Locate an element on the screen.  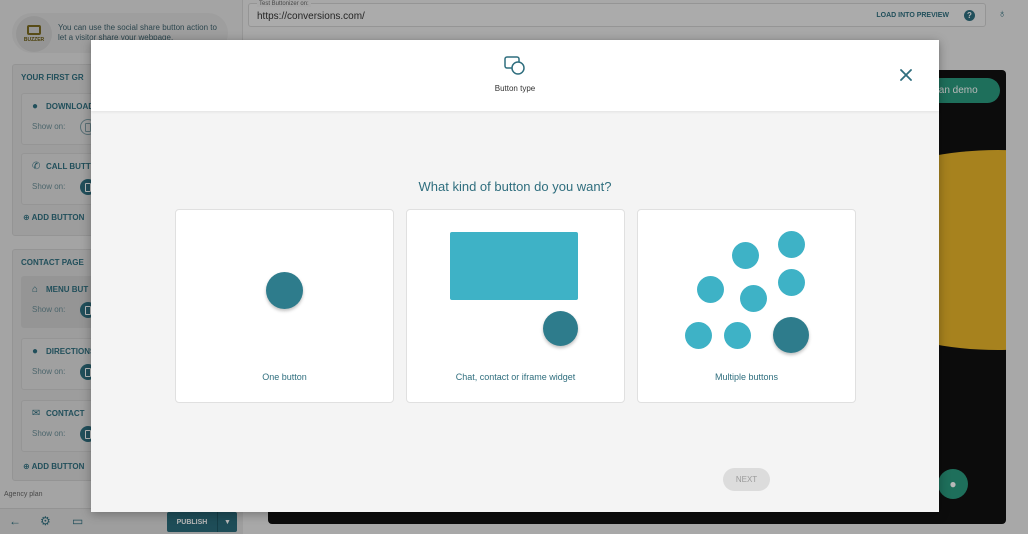
card-one-button: One button is located at coordinates (284, 306).